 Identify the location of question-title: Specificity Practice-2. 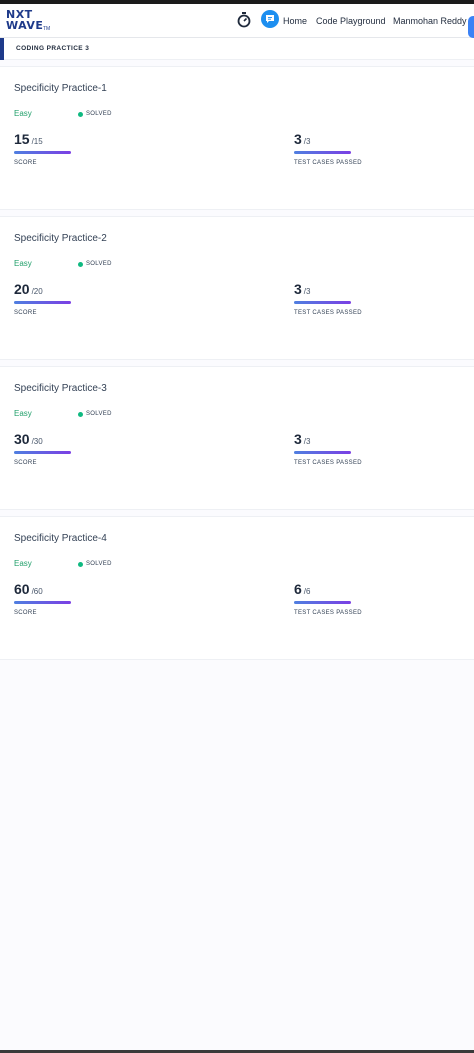
(60, 238).